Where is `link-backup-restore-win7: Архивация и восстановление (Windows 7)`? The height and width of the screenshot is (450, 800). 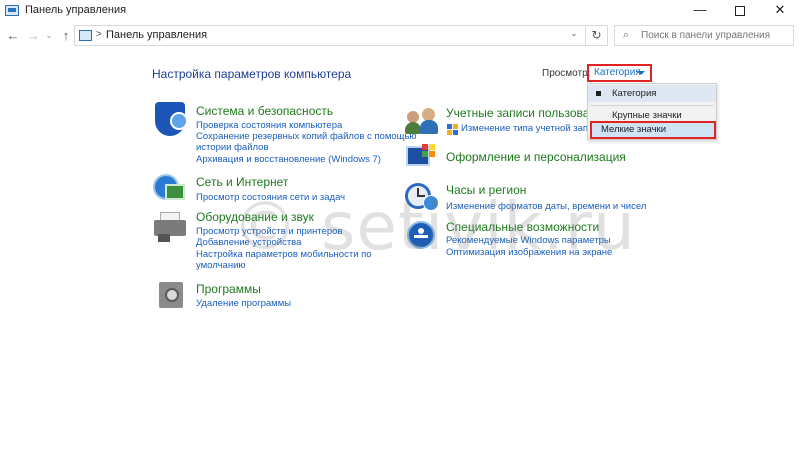 link-backup-restore-win7: Архивация и восстановление (Windows 7) is located at coordinates (288, 159).